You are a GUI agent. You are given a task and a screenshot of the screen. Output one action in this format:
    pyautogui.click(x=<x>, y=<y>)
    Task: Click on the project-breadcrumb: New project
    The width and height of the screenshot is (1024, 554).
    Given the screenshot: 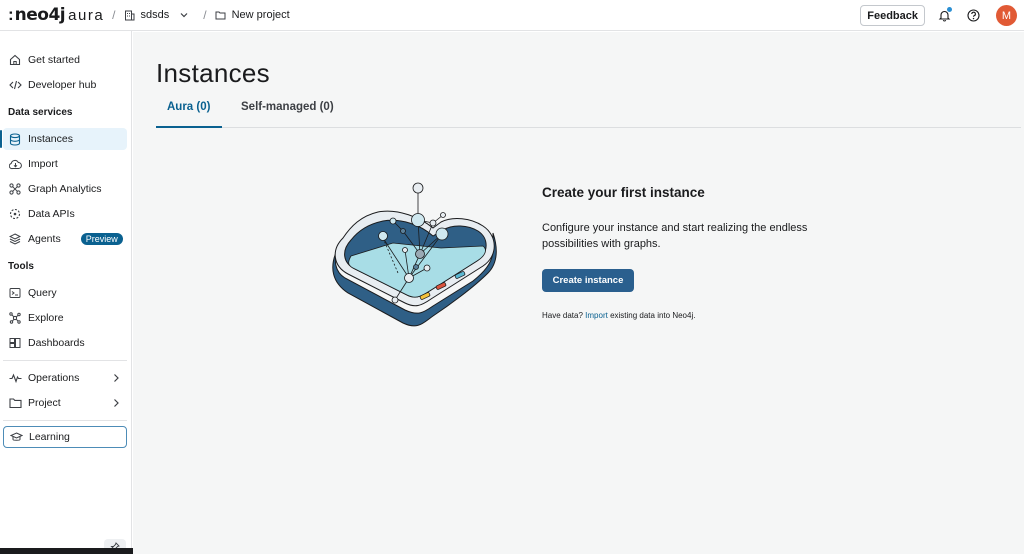 What is the action you would take?
    pyautogui.click(x=252, y=15)
    